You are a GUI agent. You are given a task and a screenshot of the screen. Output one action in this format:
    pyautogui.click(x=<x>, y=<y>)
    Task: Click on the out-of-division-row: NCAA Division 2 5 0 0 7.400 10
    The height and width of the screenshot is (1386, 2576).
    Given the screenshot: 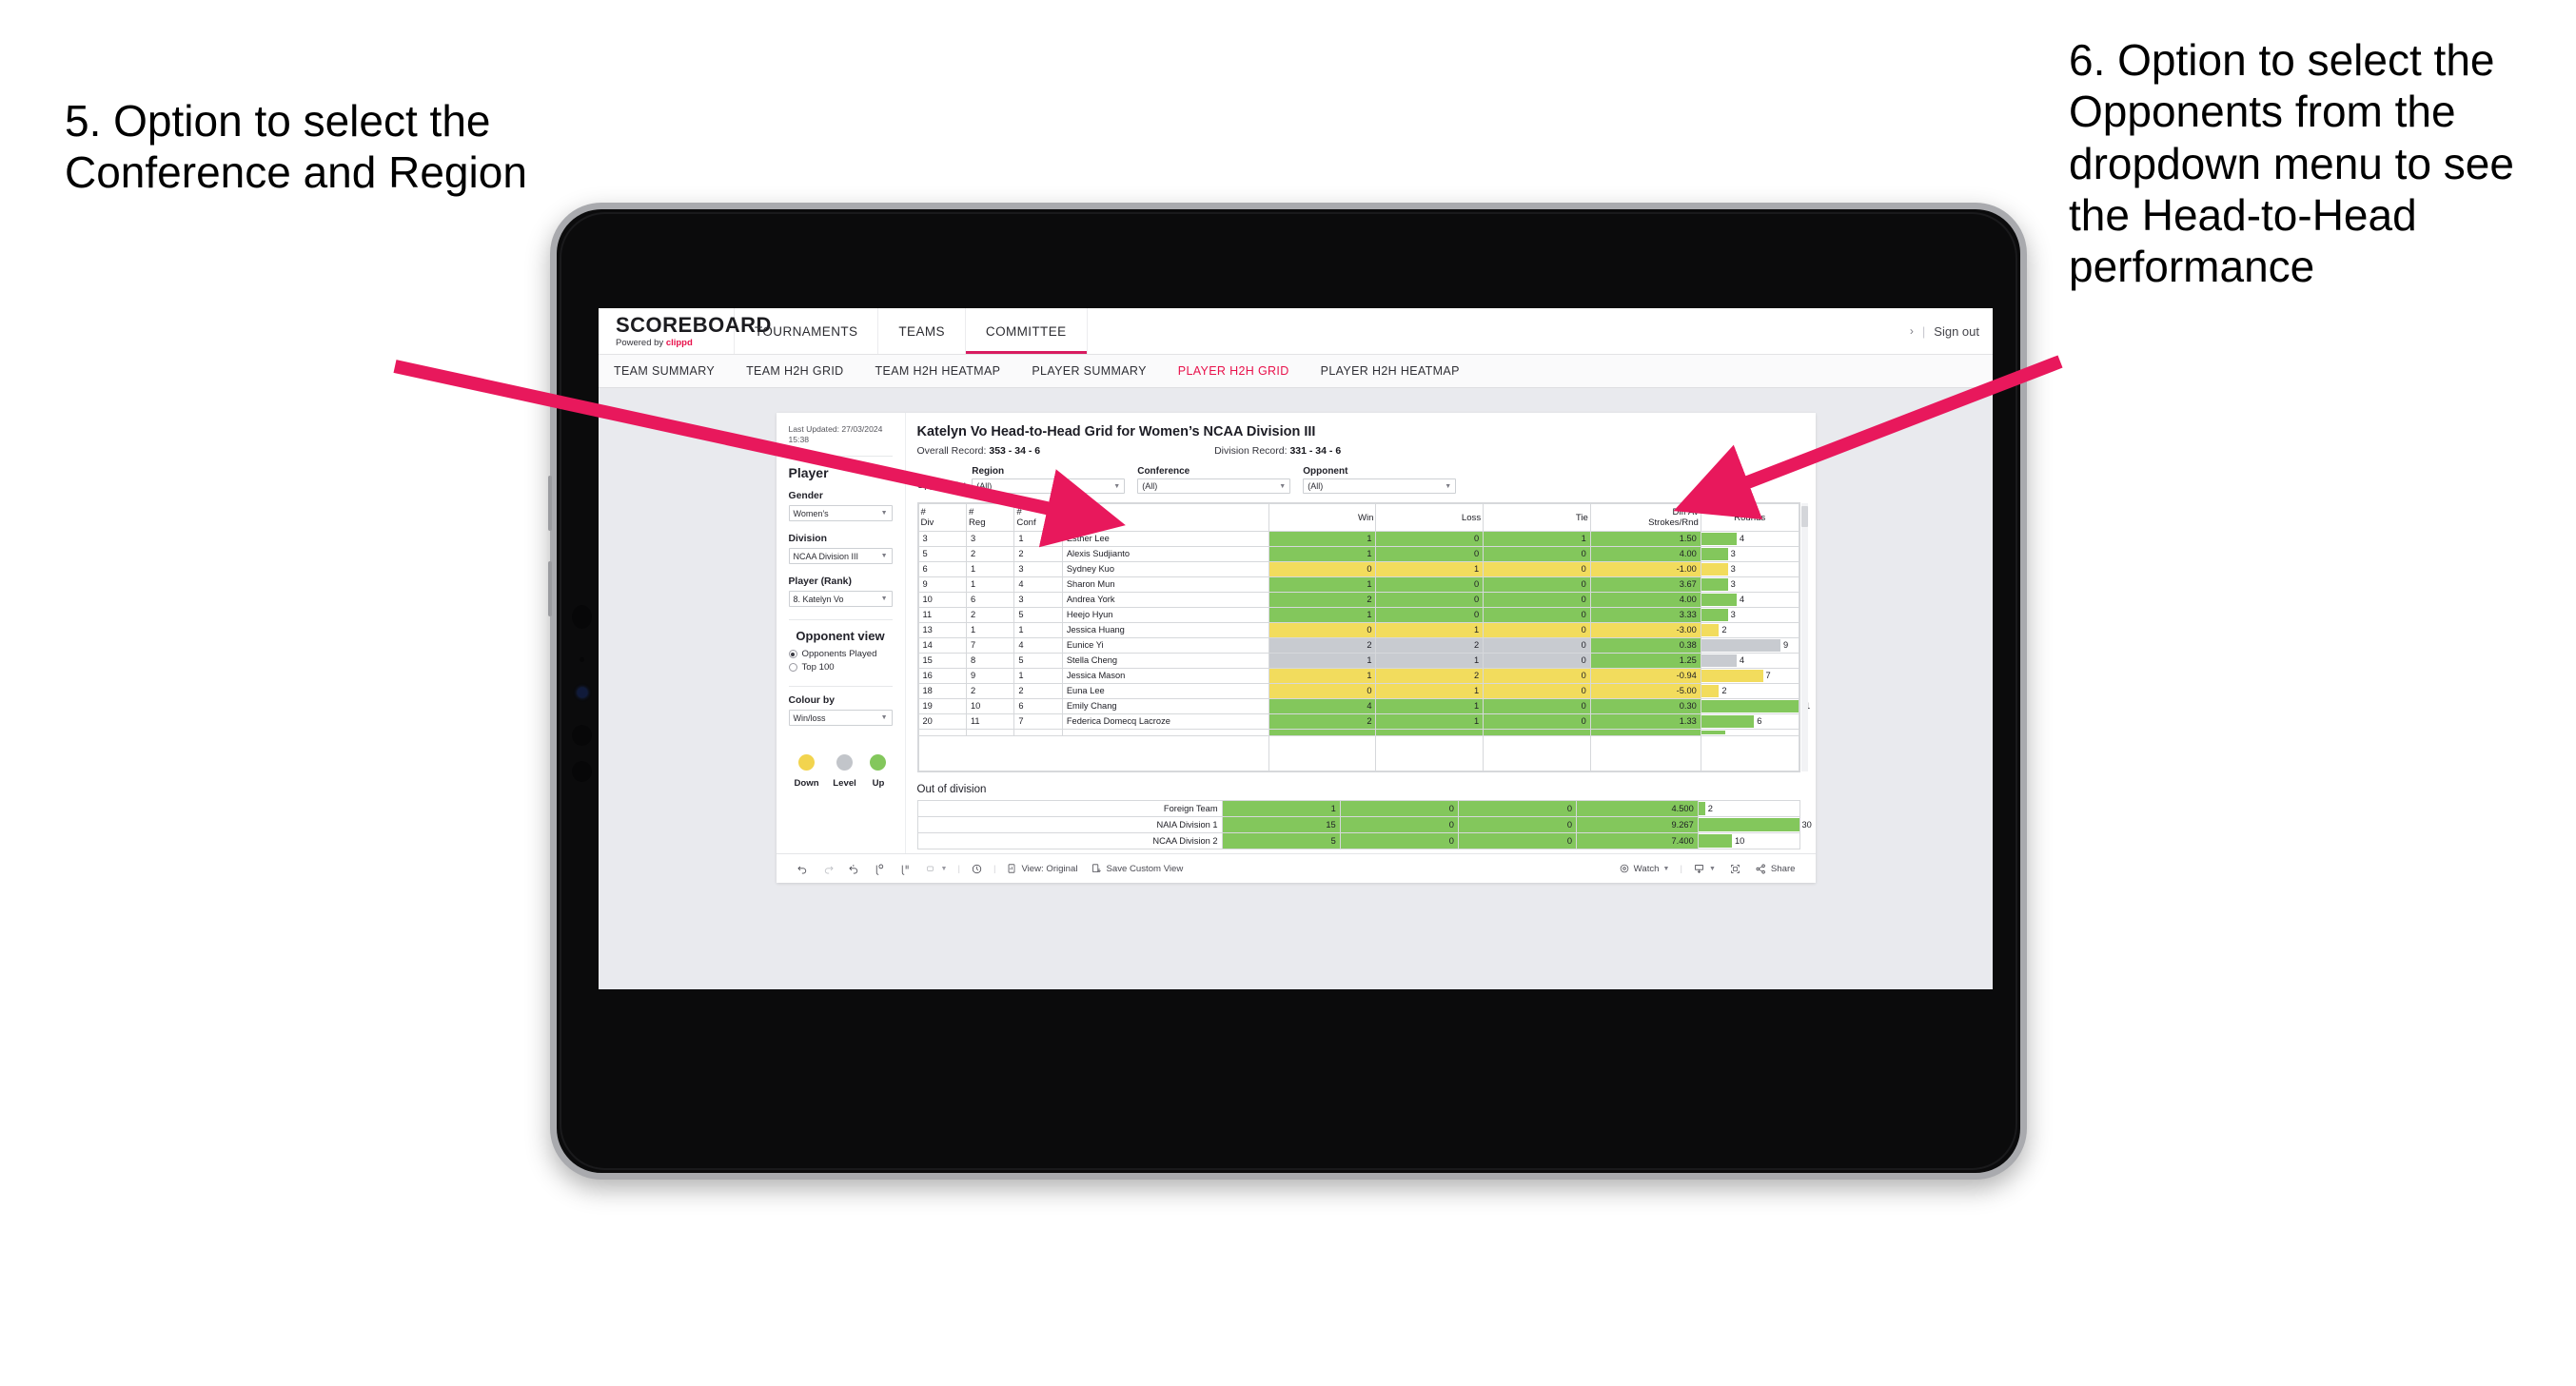 What is the action you would take?
    pyautogui.click(x=1358, y=841)
    